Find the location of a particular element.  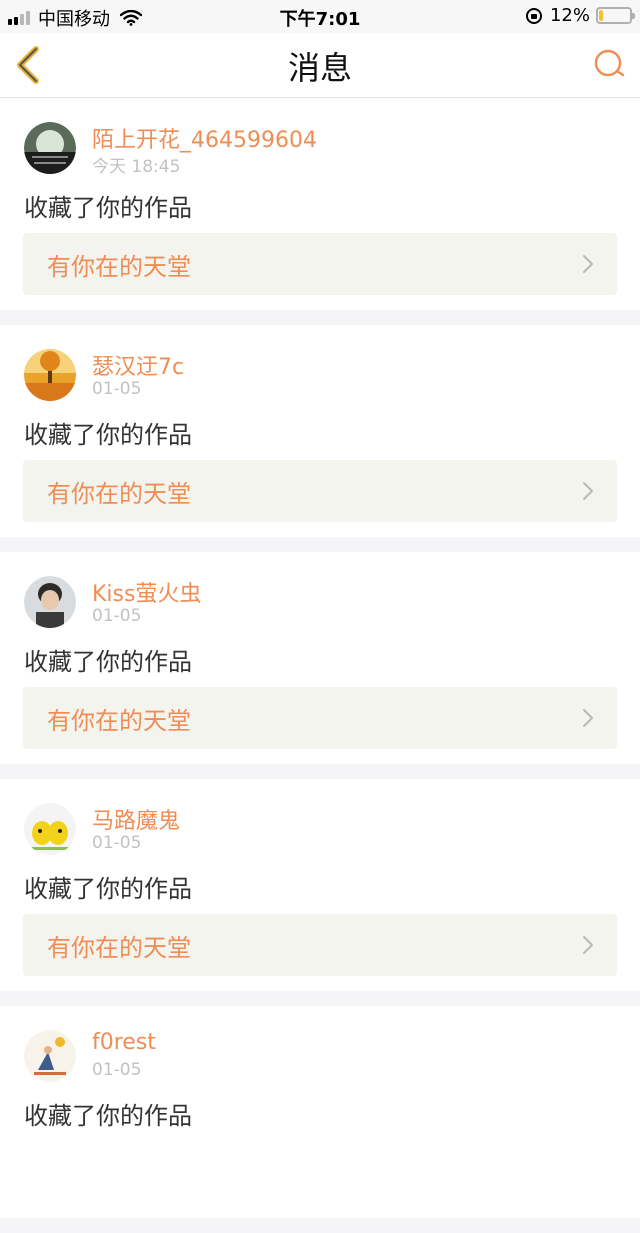

battery-percent: 12% is located at coordinates (569, 15).